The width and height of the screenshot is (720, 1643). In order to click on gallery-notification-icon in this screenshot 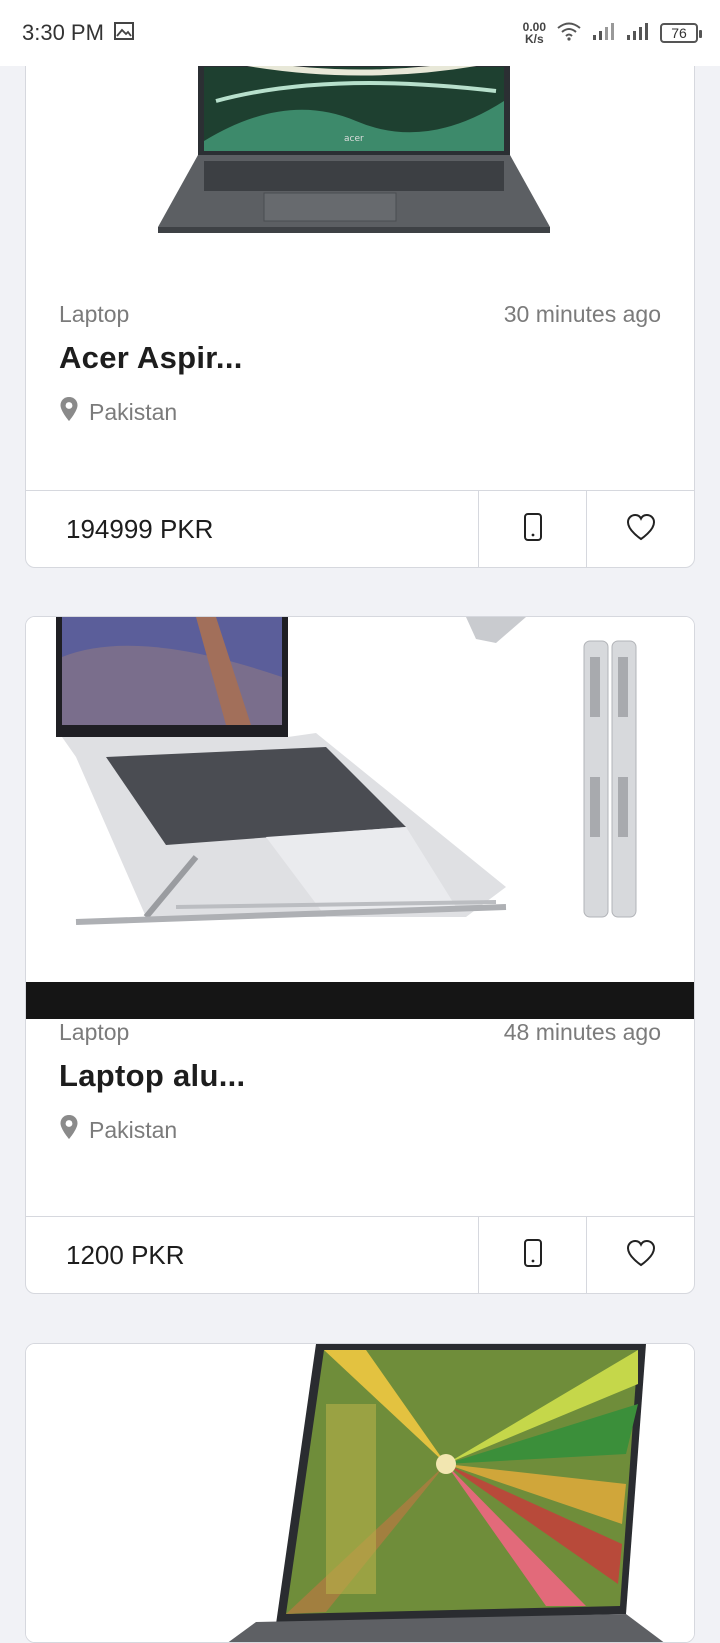, I will do `click(123, 33)`.